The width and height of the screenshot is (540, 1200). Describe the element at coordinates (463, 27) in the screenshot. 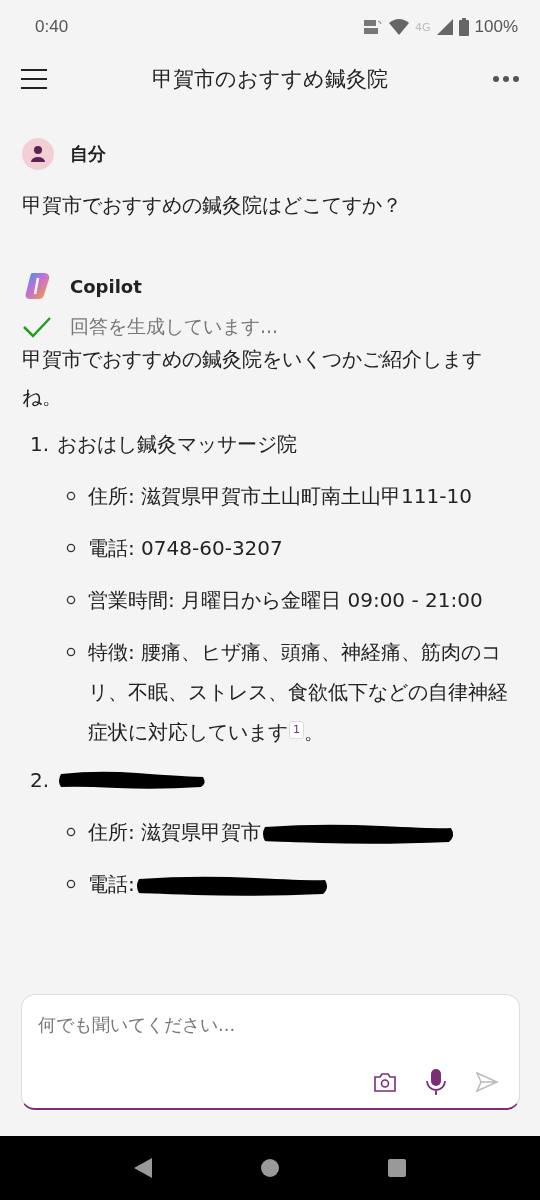

I see `battery-icon` at that location.